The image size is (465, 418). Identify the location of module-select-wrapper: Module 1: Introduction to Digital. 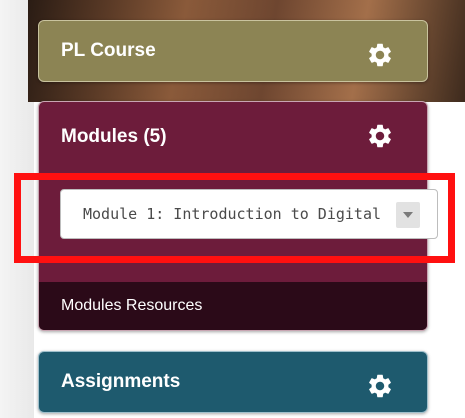
(249, 214).